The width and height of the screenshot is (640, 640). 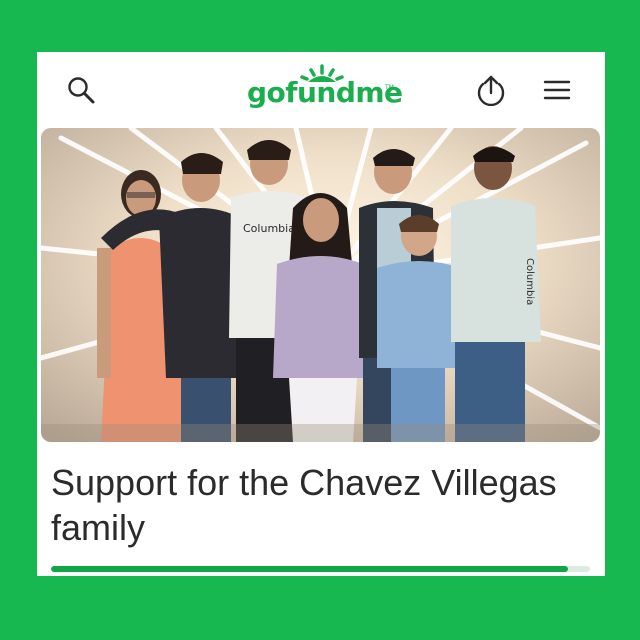 I want to click on app-header: gofundme TM, so click(x=321, y=89).